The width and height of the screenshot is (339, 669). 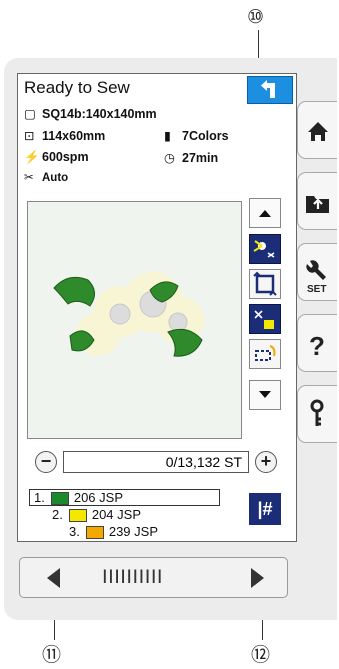 What do you see at coordinates (65, 136) in the screenshot?
I see `design-size: ⊡ 114x60mm` at bounding box center [65, 136].